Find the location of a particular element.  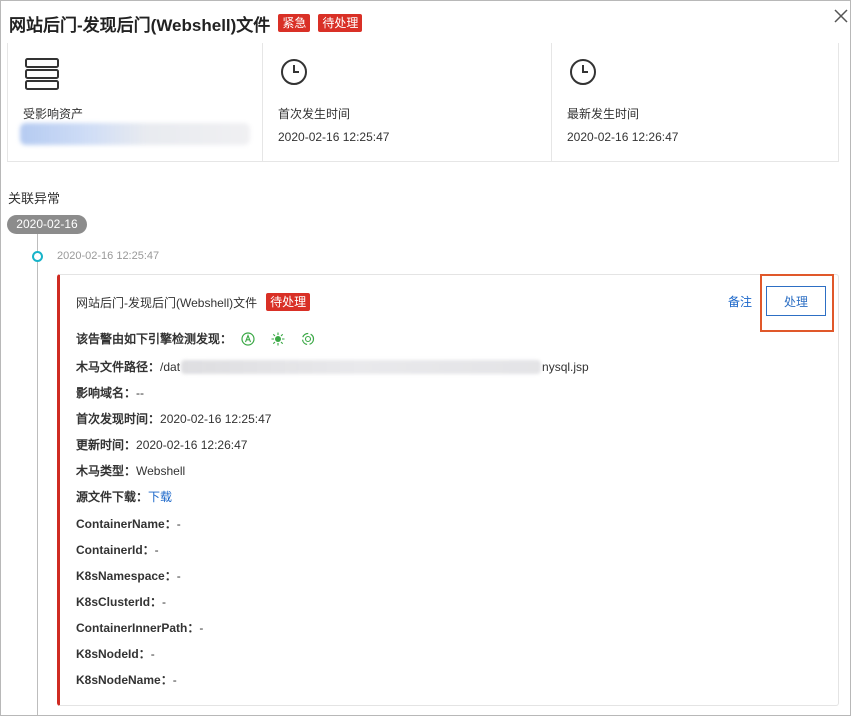

container-path-label: ContainerInnerPath： is located at coordinates (138, 628).